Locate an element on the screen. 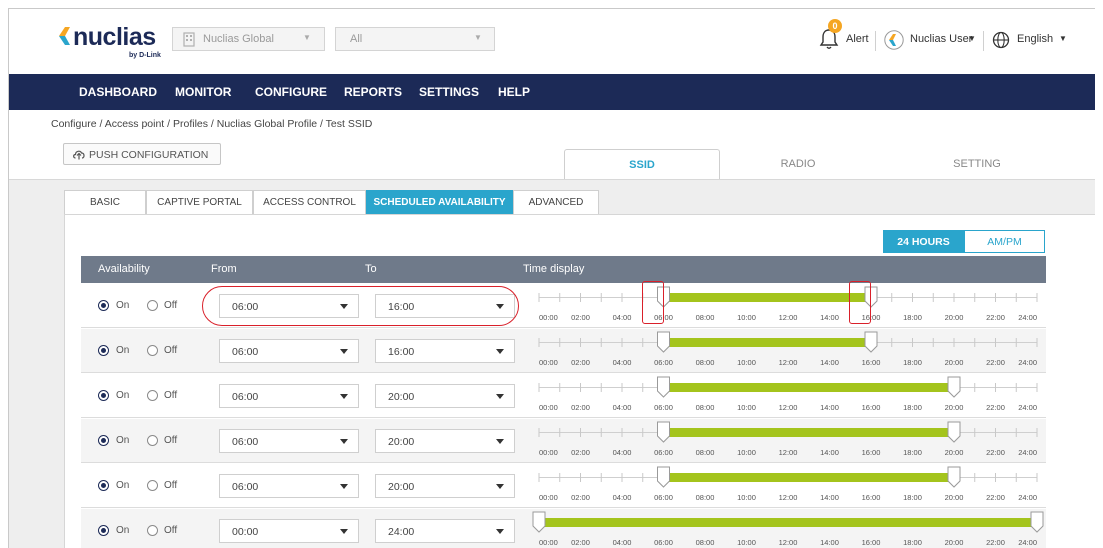 The width and height of the screenshot is (1103, 548). site-select: All ▼ is located at coordinates (415, 39).